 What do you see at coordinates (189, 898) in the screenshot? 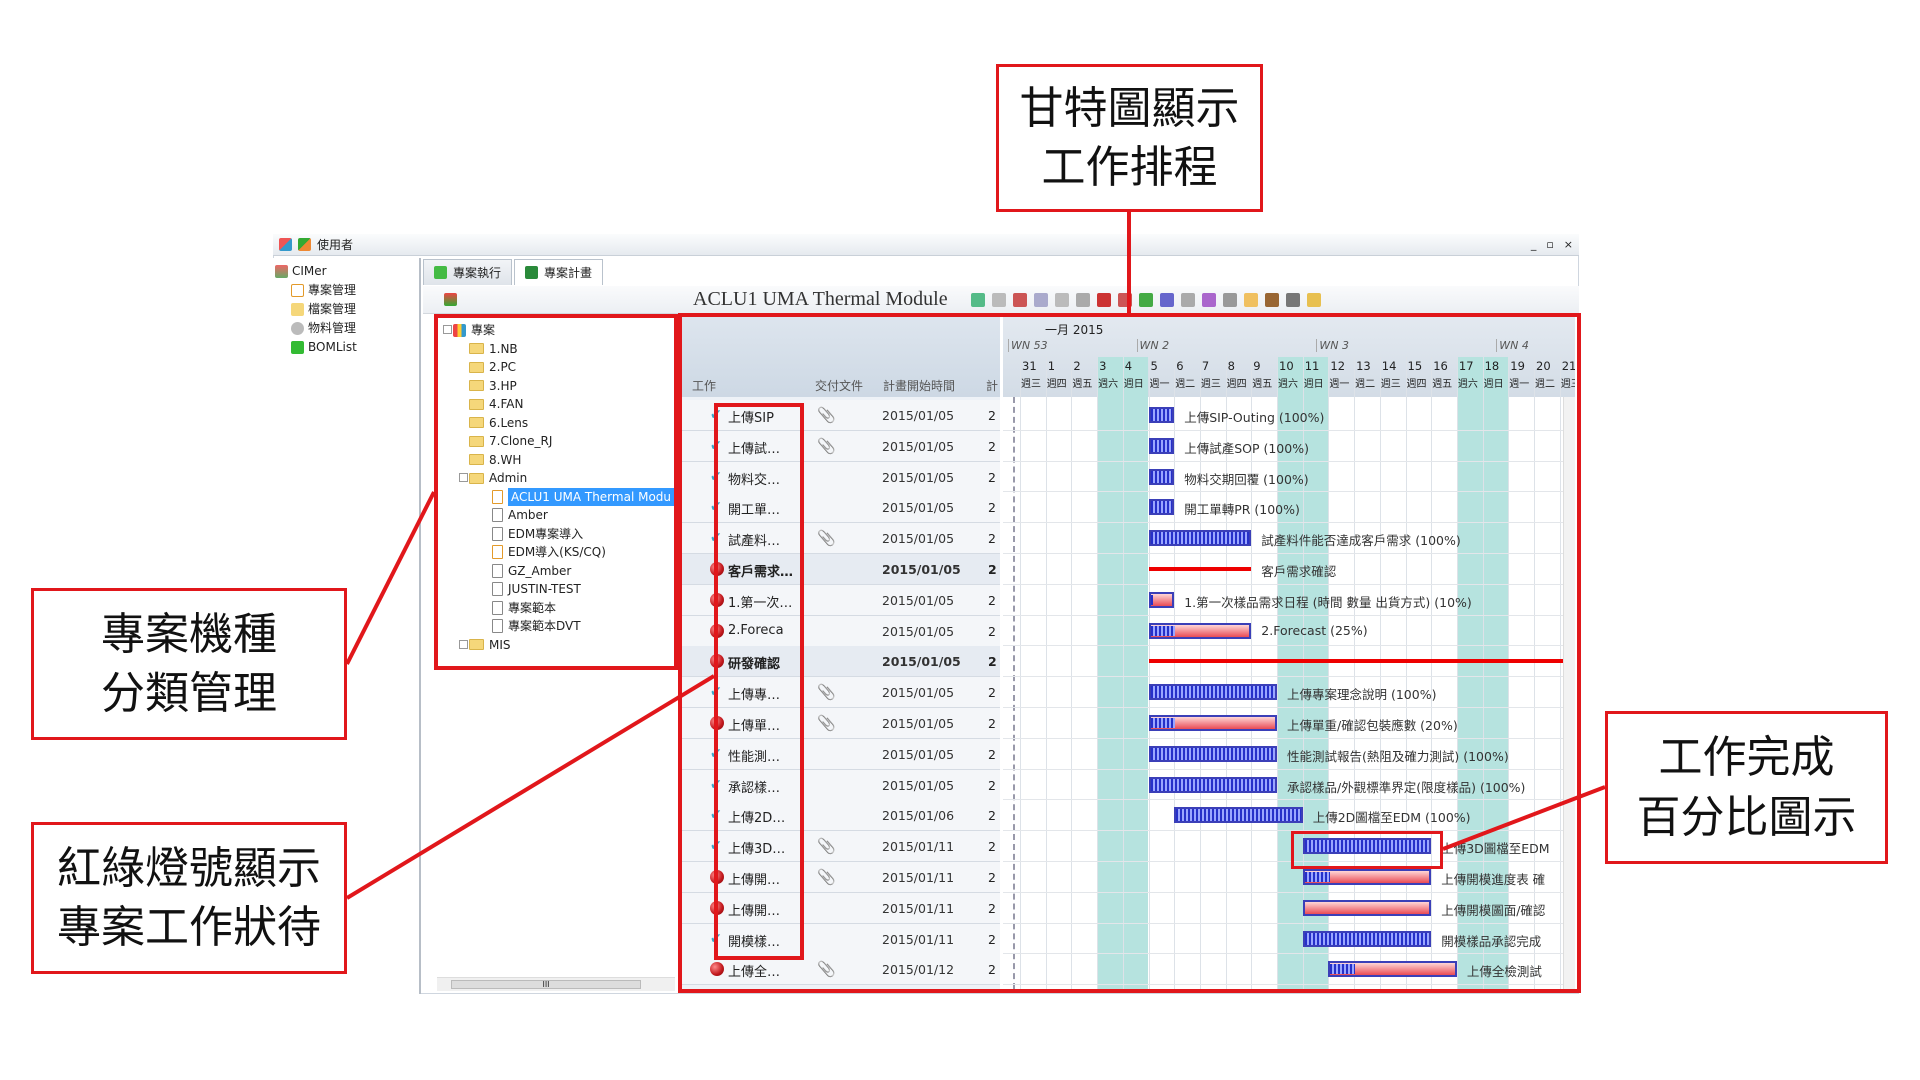
I see `callout-status: 紅綠燈號顯示 專案工作狀待` at bounding box center [189, 898].